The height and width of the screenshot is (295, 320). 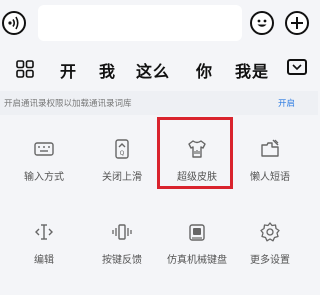 What do you see at coordinates (122, 232) in the screenshot?
I see `vibration-icon` at bounding box center [122, 232].